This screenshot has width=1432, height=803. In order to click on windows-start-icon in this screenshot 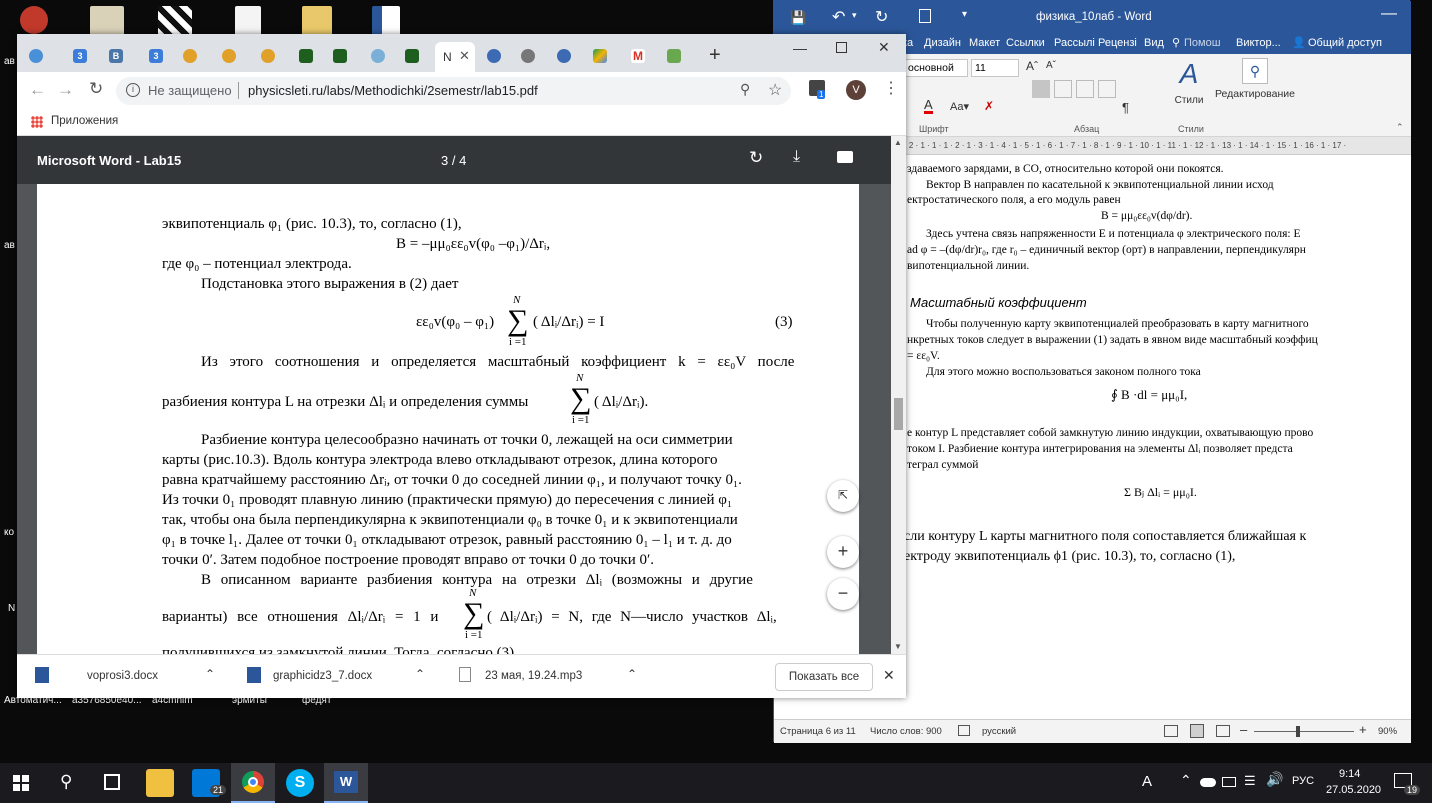, I will do `click(21, 783)`.